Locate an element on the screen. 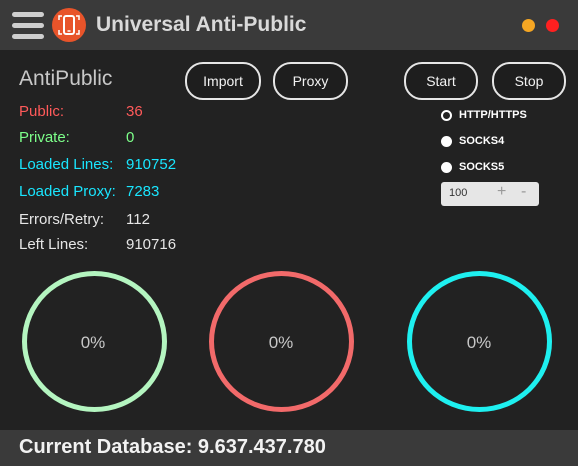 This screenshot has width=578, height=466. start-button: Start is located at coordinates (441, 81).